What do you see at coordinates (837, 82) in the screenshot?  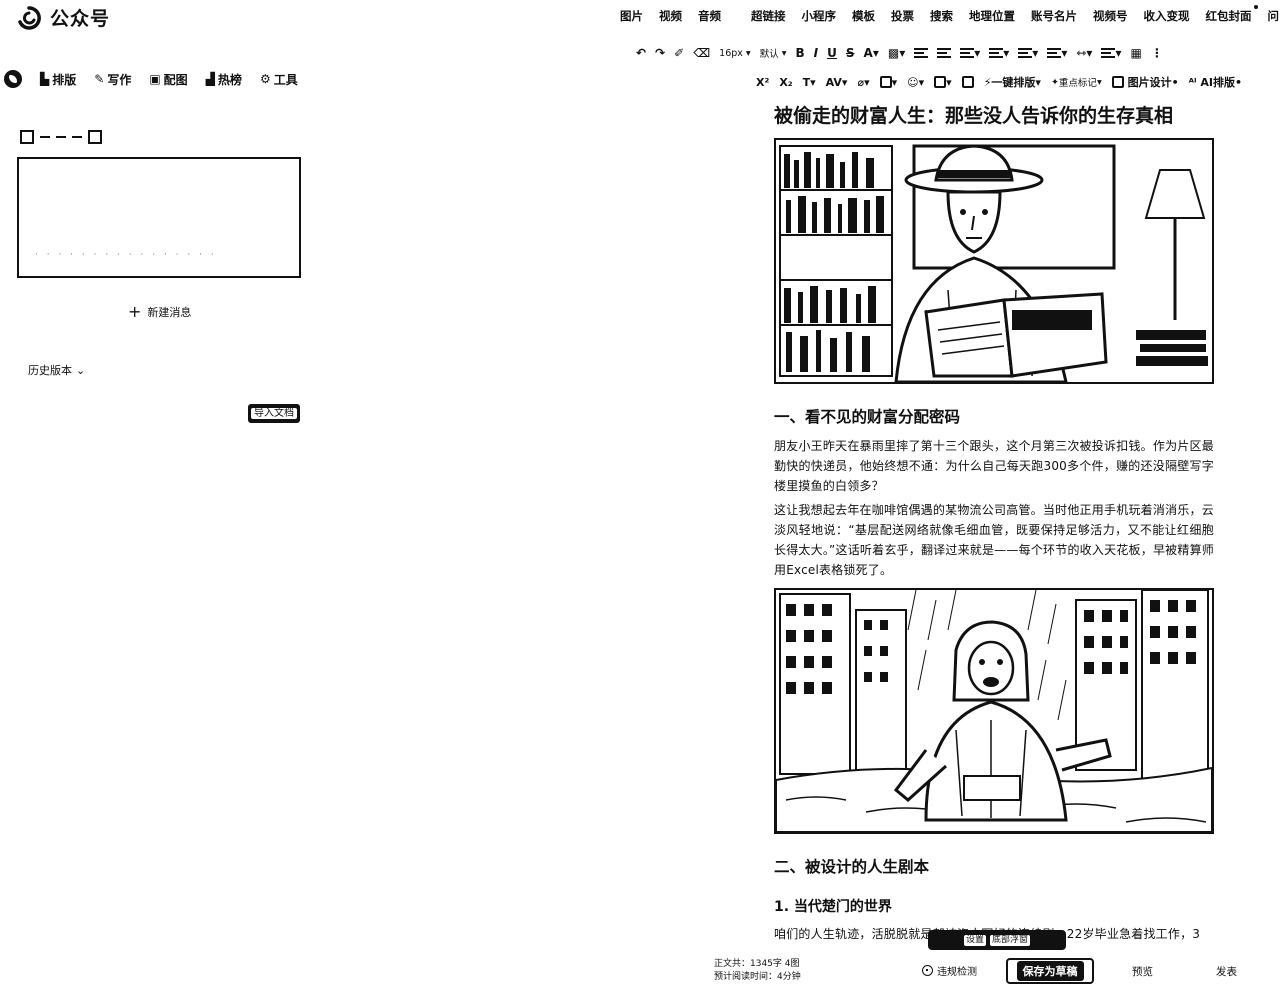 I see `letter-spacing-av-icon: AV▾` at bounding box center [837, 82].